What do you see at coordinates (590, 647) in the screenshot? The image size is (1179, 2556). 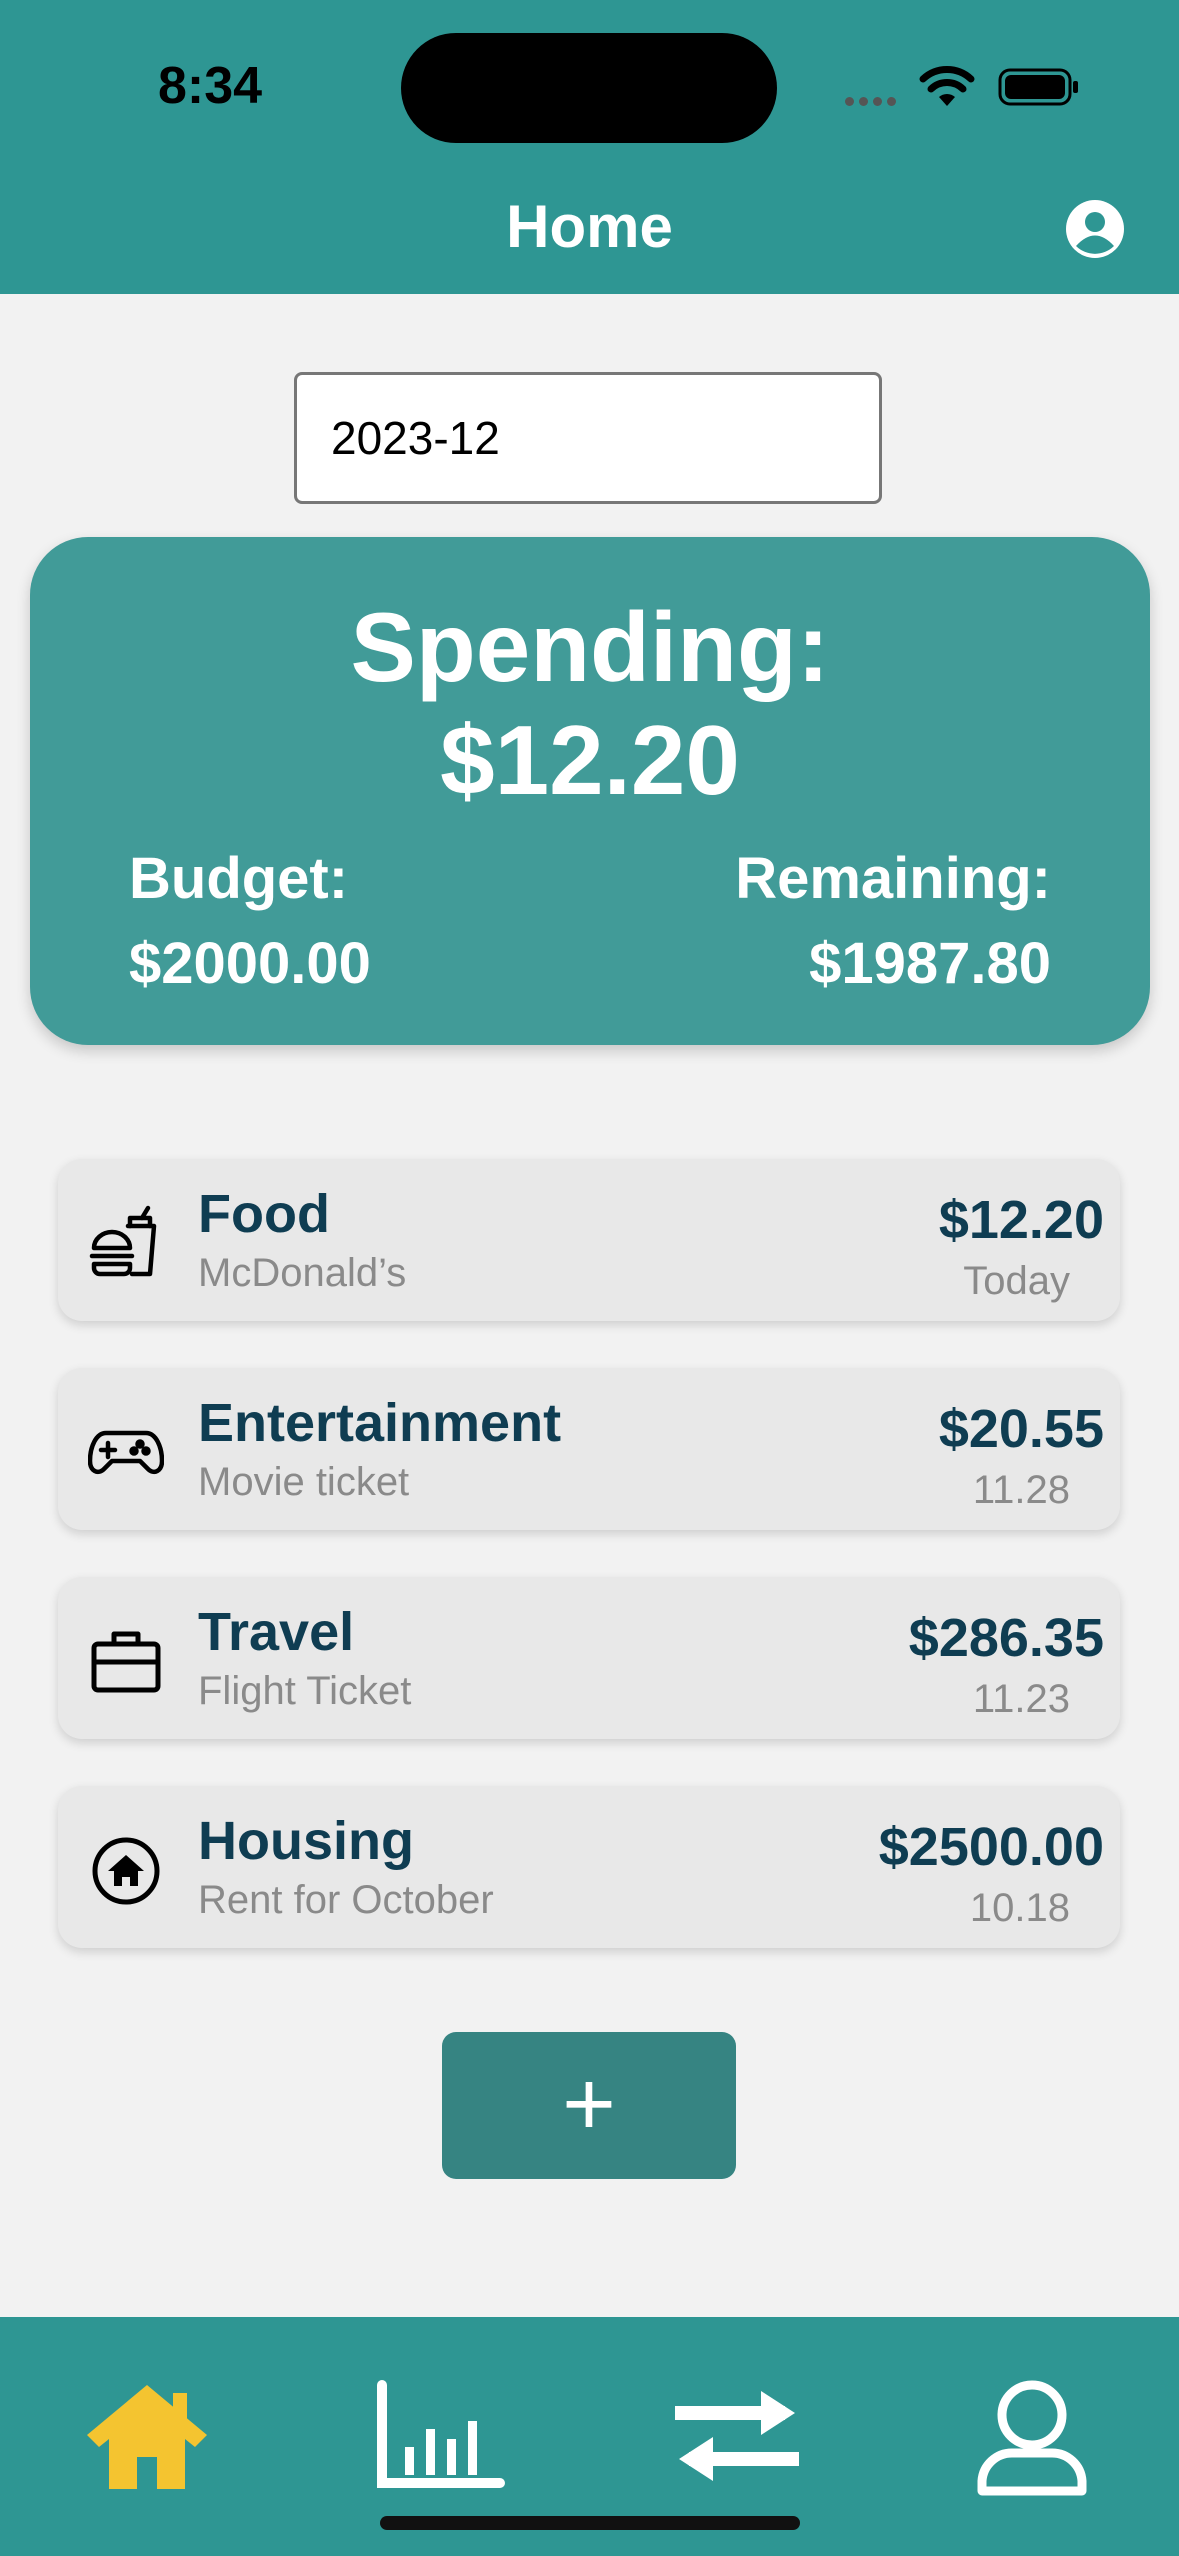 I see `spending-label: Spending:` at bounding box center [590, 647].